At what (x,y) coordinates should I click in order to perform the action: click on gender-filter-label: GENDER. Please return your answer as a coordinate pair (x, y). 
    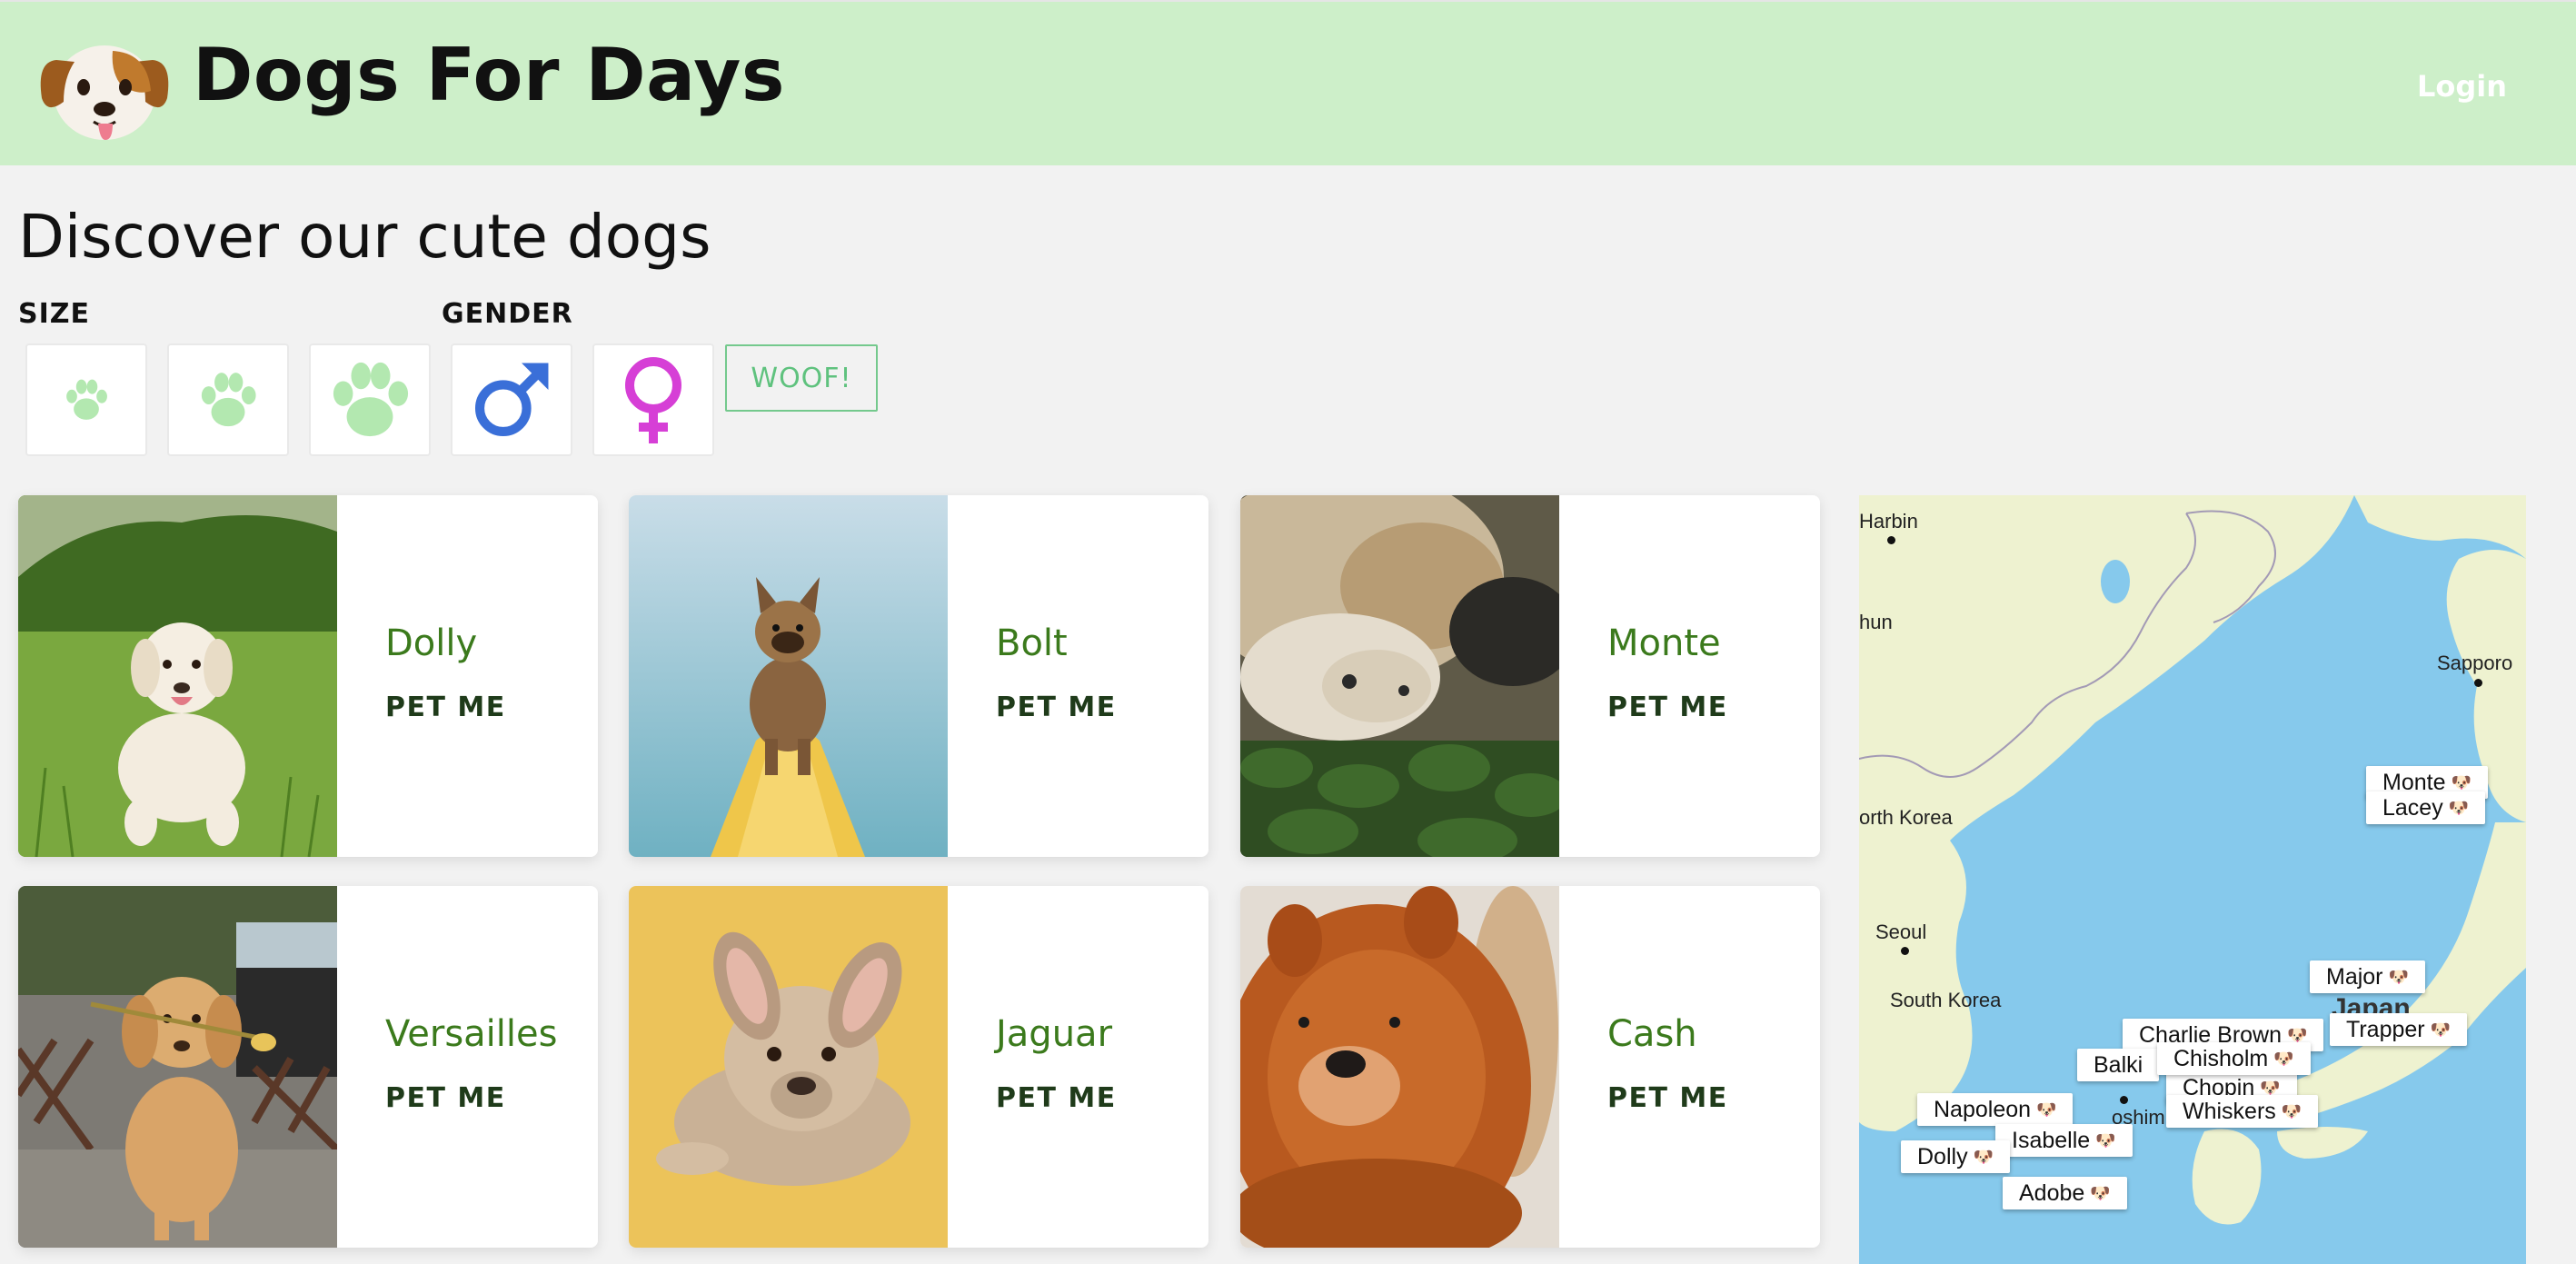
    Looking at the image, I should click on (508, 314).